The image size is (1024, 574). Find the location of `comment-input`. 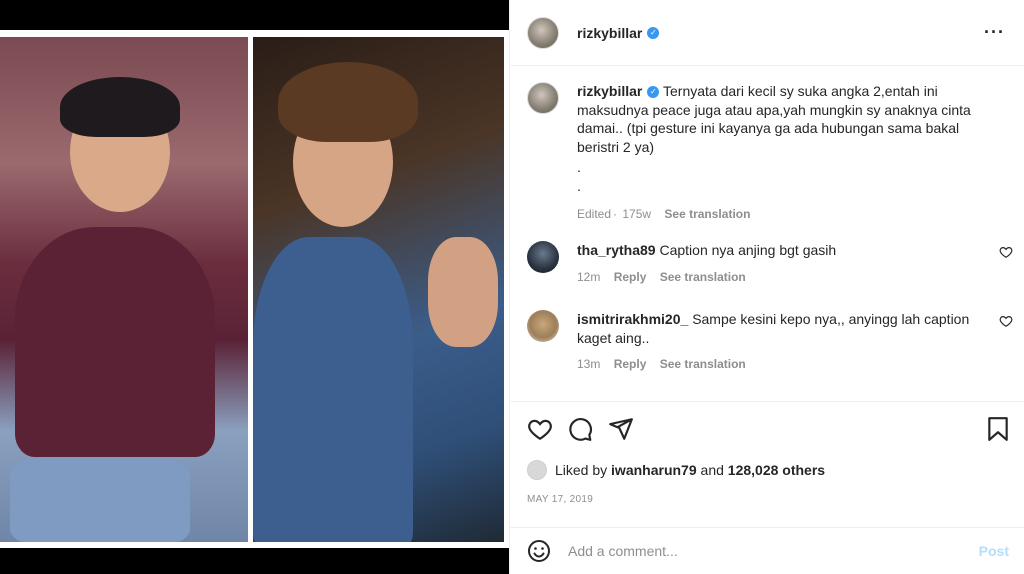

comment-input is located at coordinates (758, 551).